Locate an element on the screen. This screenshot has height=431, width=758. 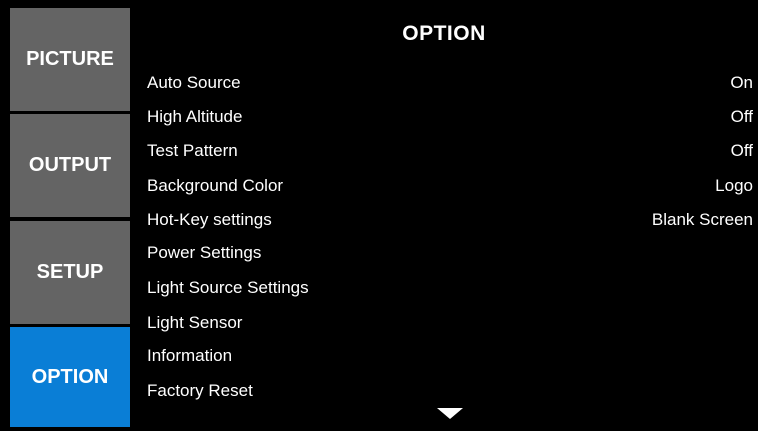
menu-item-hot-key-settings: Hot-Key settings Blank Screen is located at coordinates (444, 221).